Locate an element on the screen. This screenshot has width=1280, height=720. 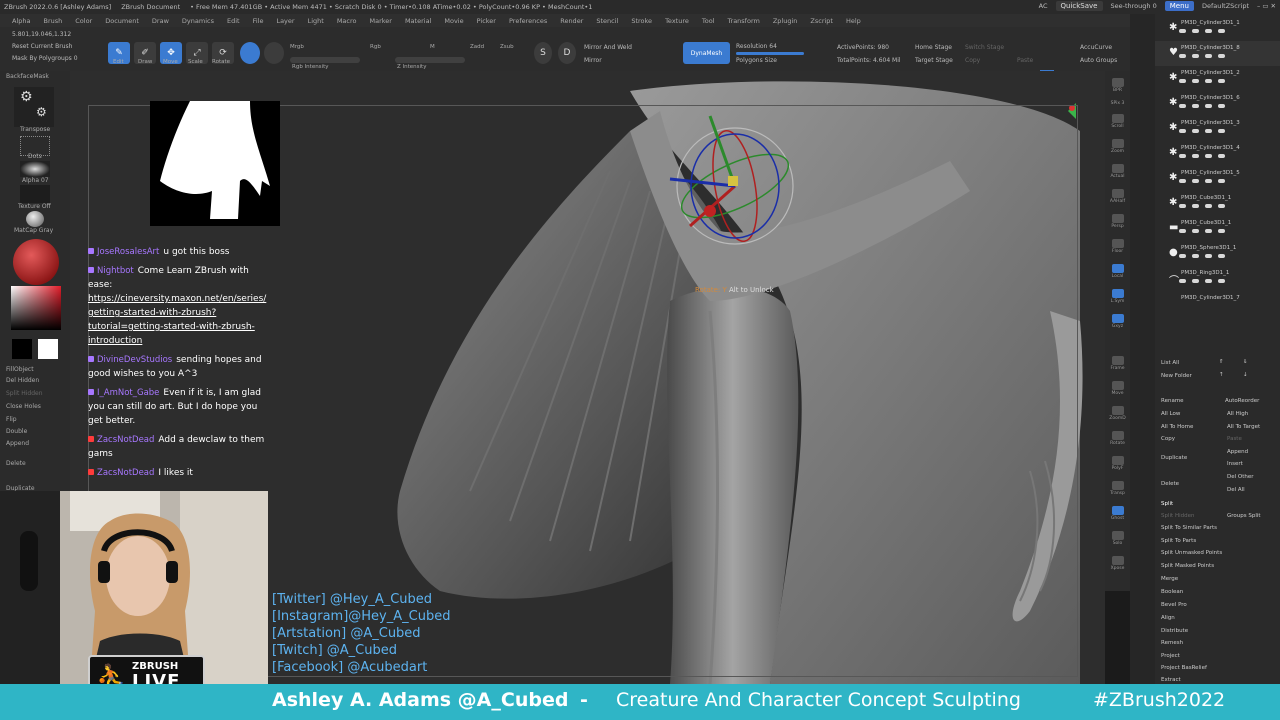
symmetry-d-icon: D is located at coordinates (567, 53).